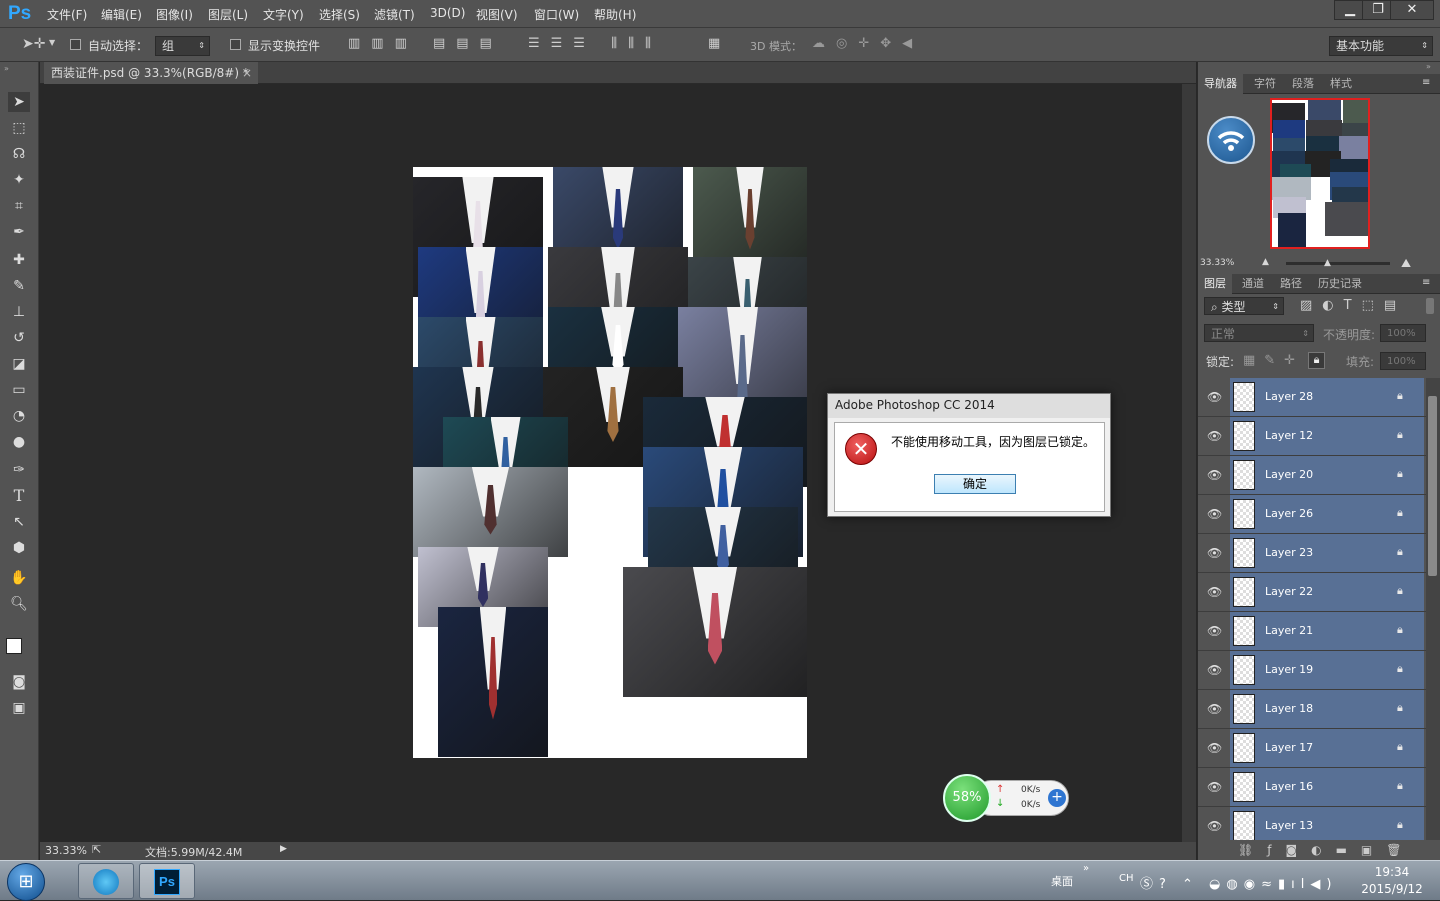 This screenshot has width=1440, height=901. What do you see at coordinates (19, 470) in the screenshot?
I see `pen-tool-icon: ✑` at bounding box center [19, 470].